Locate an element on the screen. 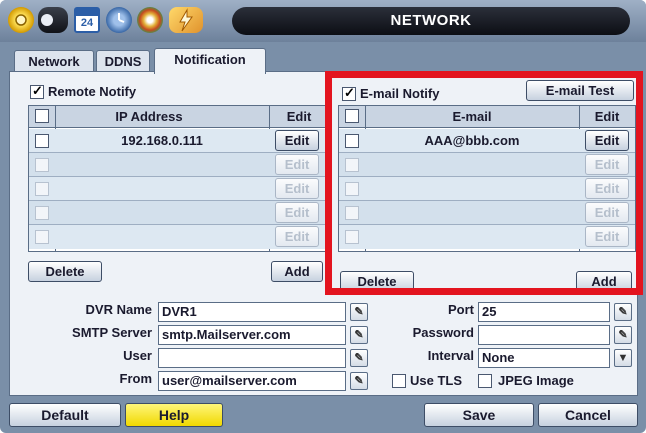 The image size is (646, 433). cancel-button: Cancel is located at coordinates (588, 415).